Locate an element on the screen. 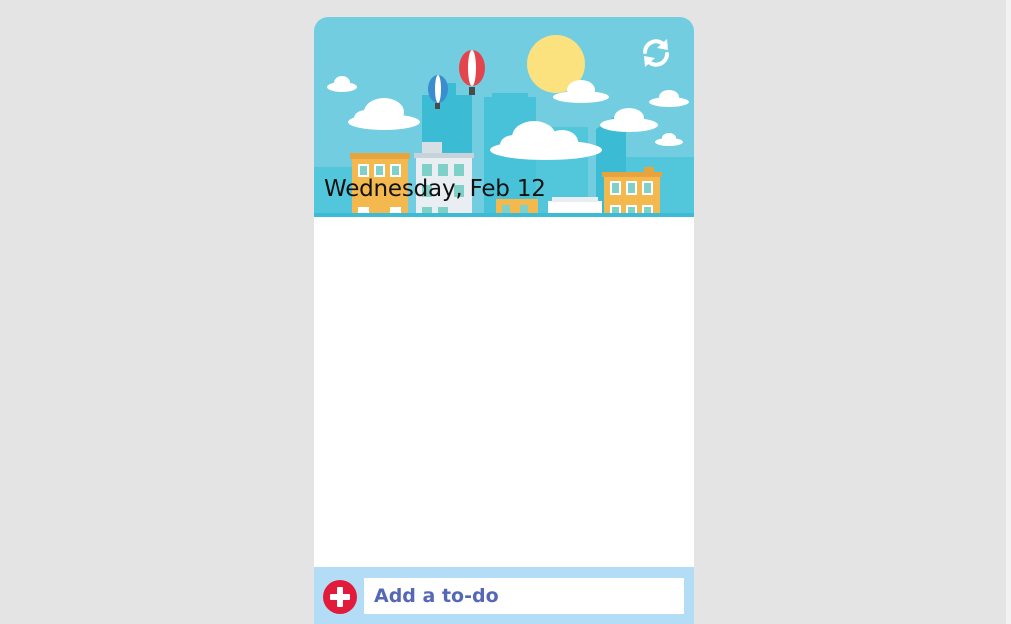 This screenshot has height=624, width=1011. current-date-label: Wednesday, Feb 12 is located at coordinates (435, 189).